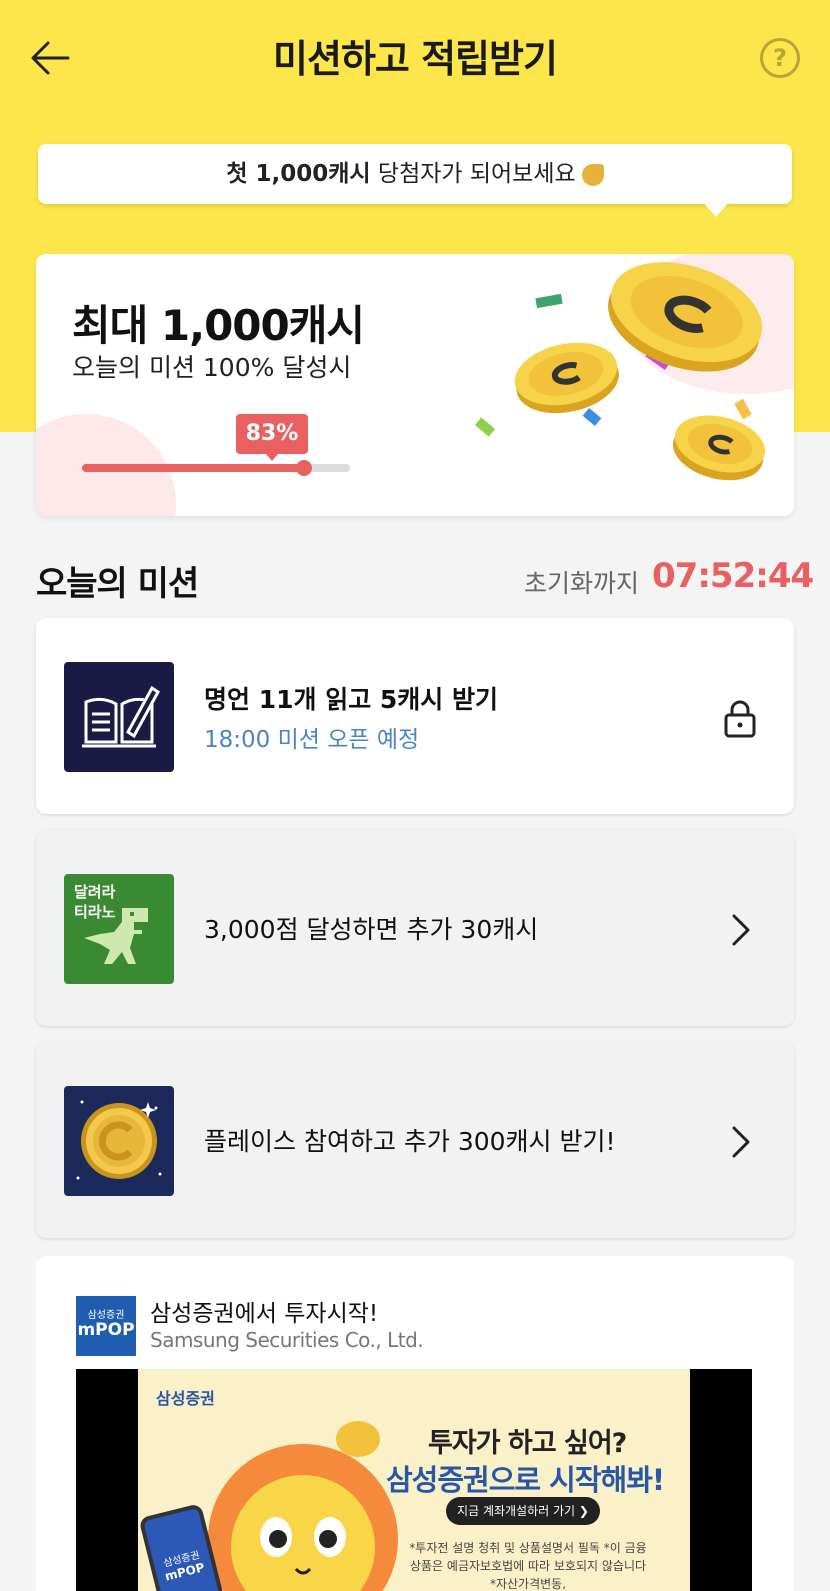  What do you see at coordinates (780, 58) in the screenshot?
I see `help-button: ?` at bounding box center [780, 58].